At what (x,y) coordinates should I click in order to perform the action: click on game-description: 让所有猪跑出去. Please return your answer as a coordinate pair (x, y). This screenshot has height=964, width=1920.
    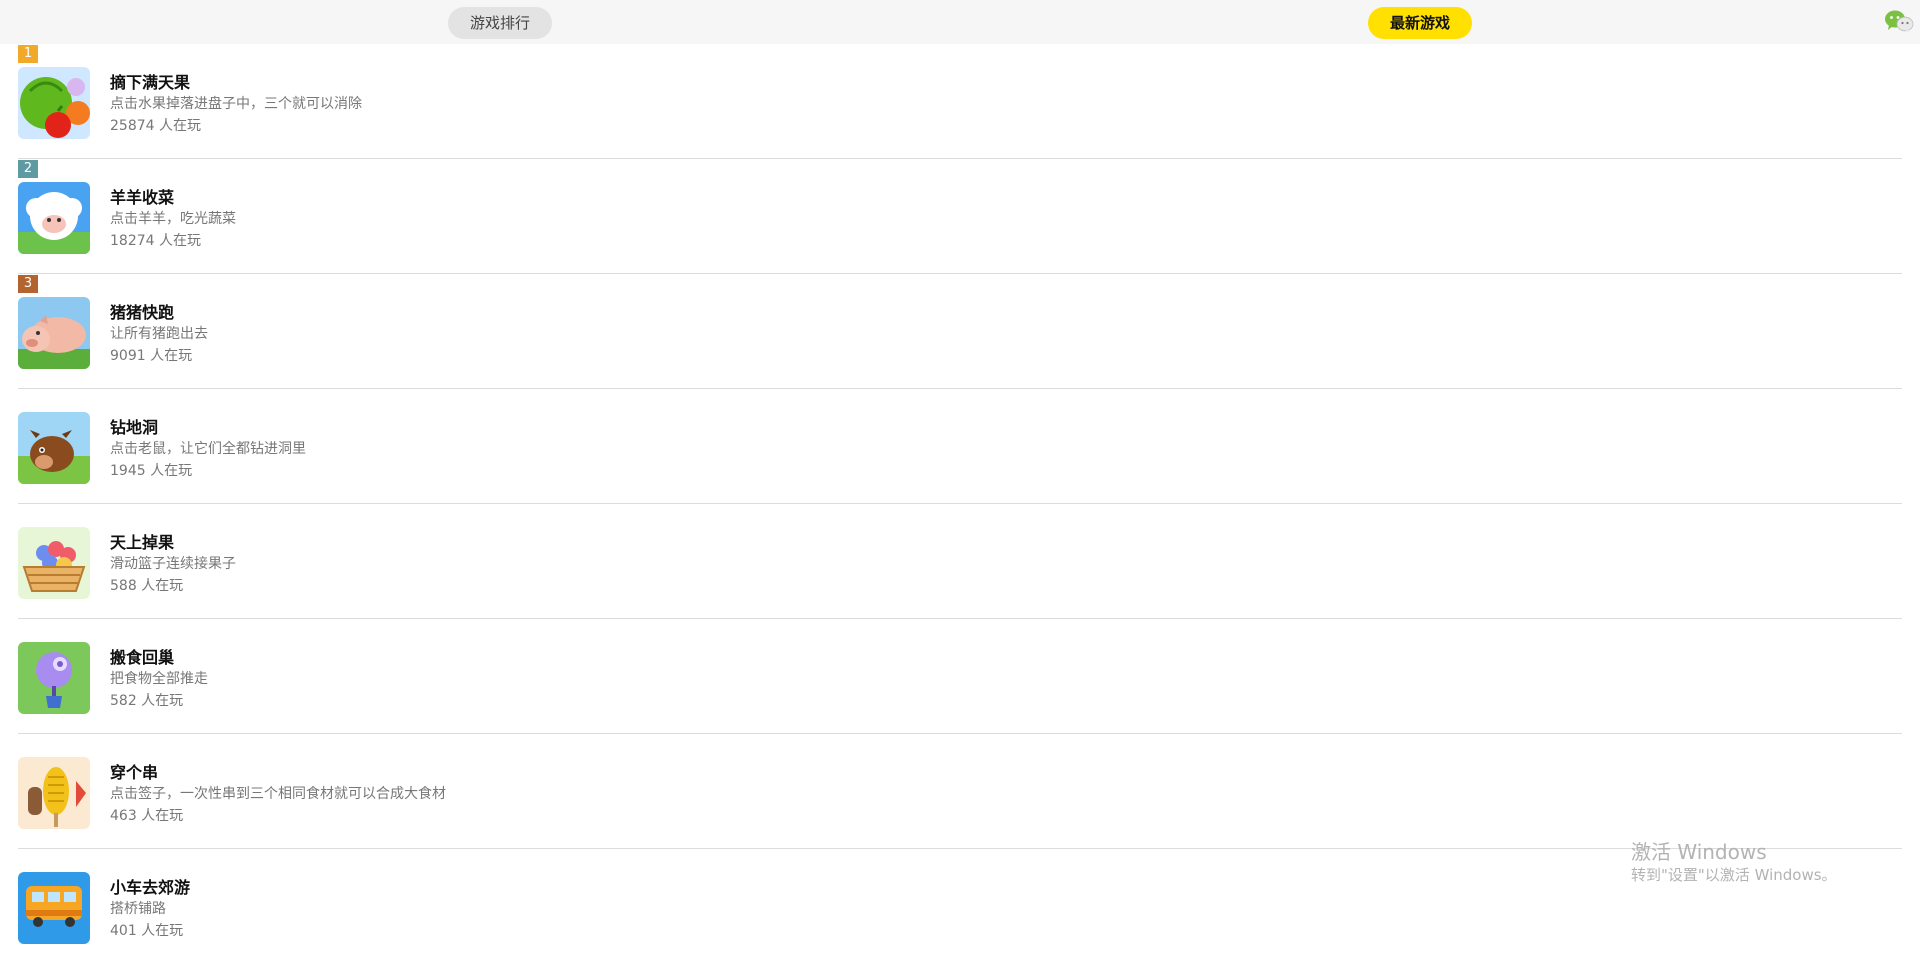
    Looking at the image, I should click on (159, 334).